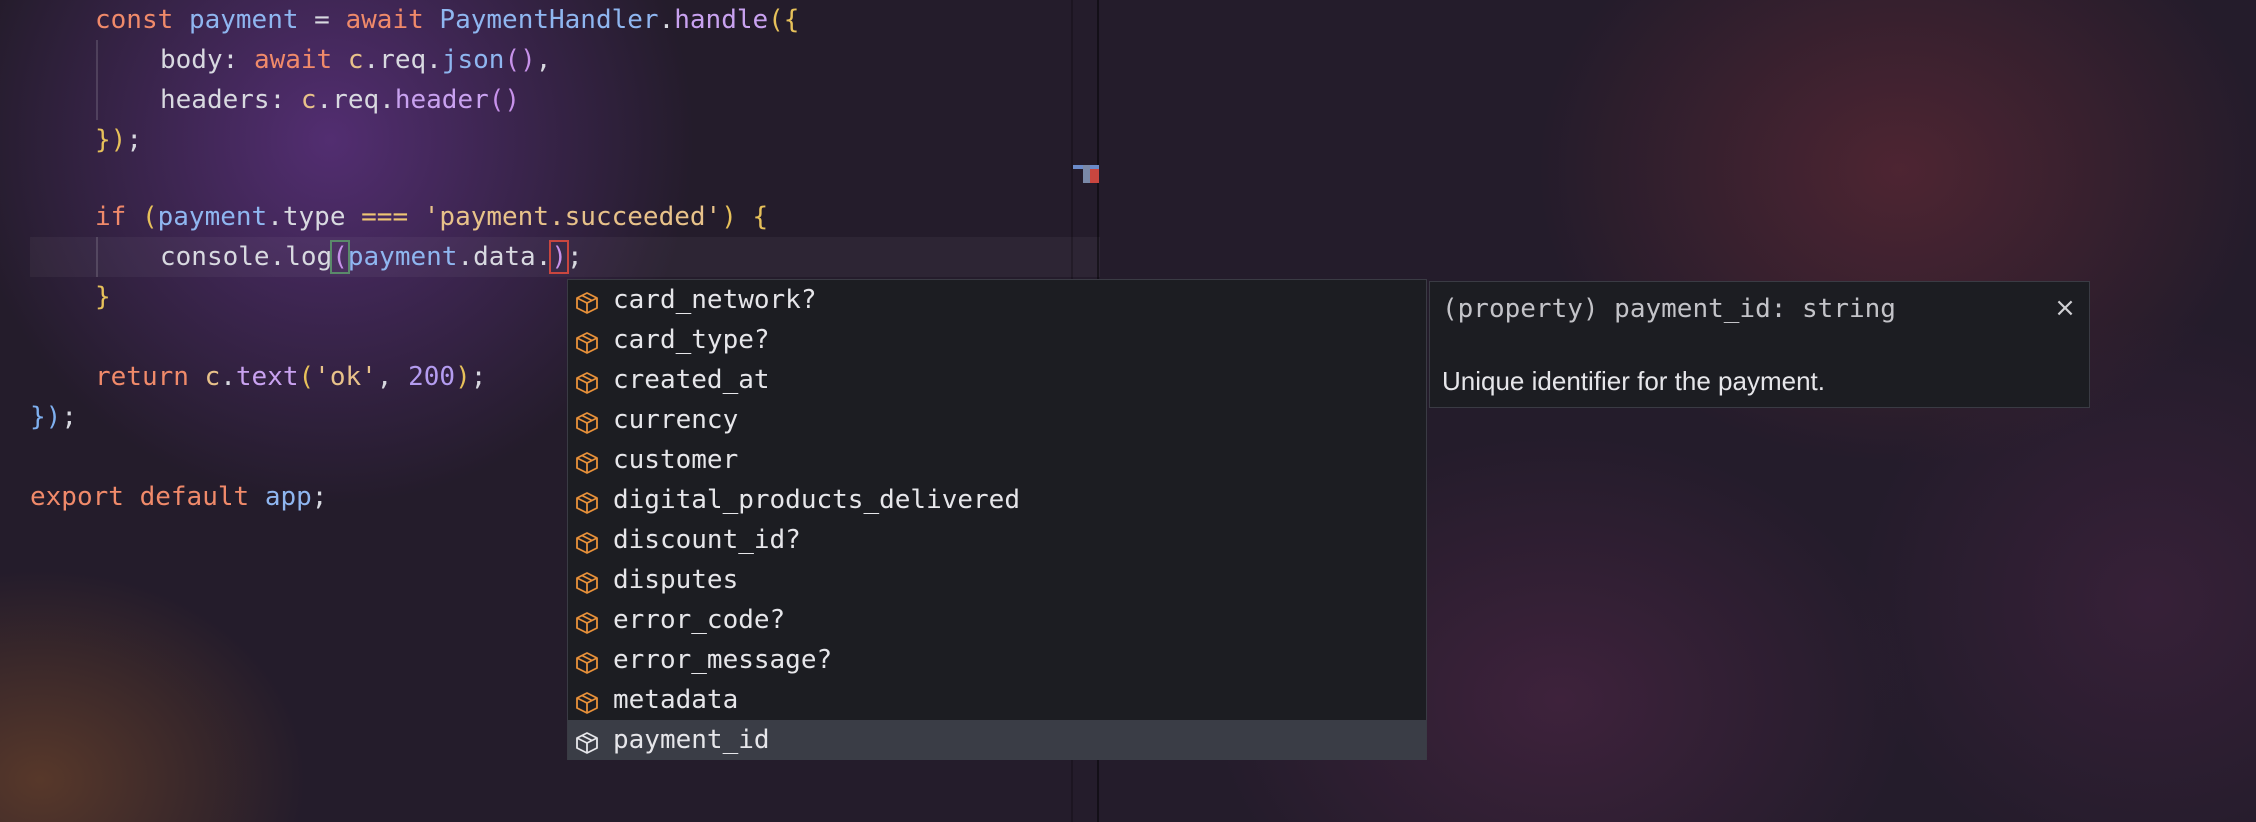 The image size is (2256, 822). Describe the element at coordinates (385, 217) in the screenshot. I see `code-token: ===` at that location.